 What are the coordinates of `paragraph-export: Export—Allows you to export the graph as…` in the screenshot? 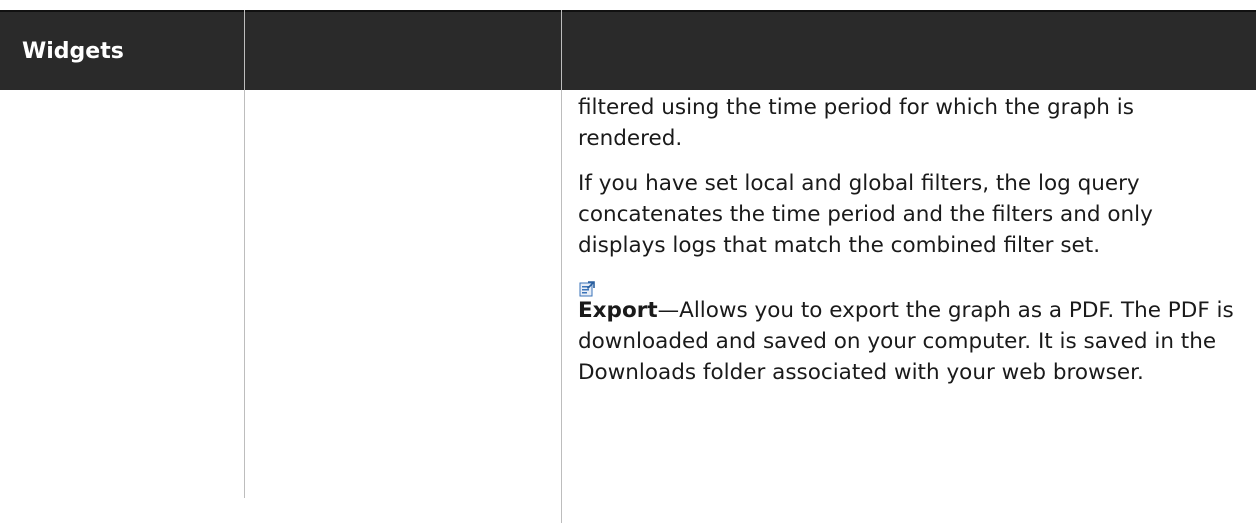 It's located at (908, 341).